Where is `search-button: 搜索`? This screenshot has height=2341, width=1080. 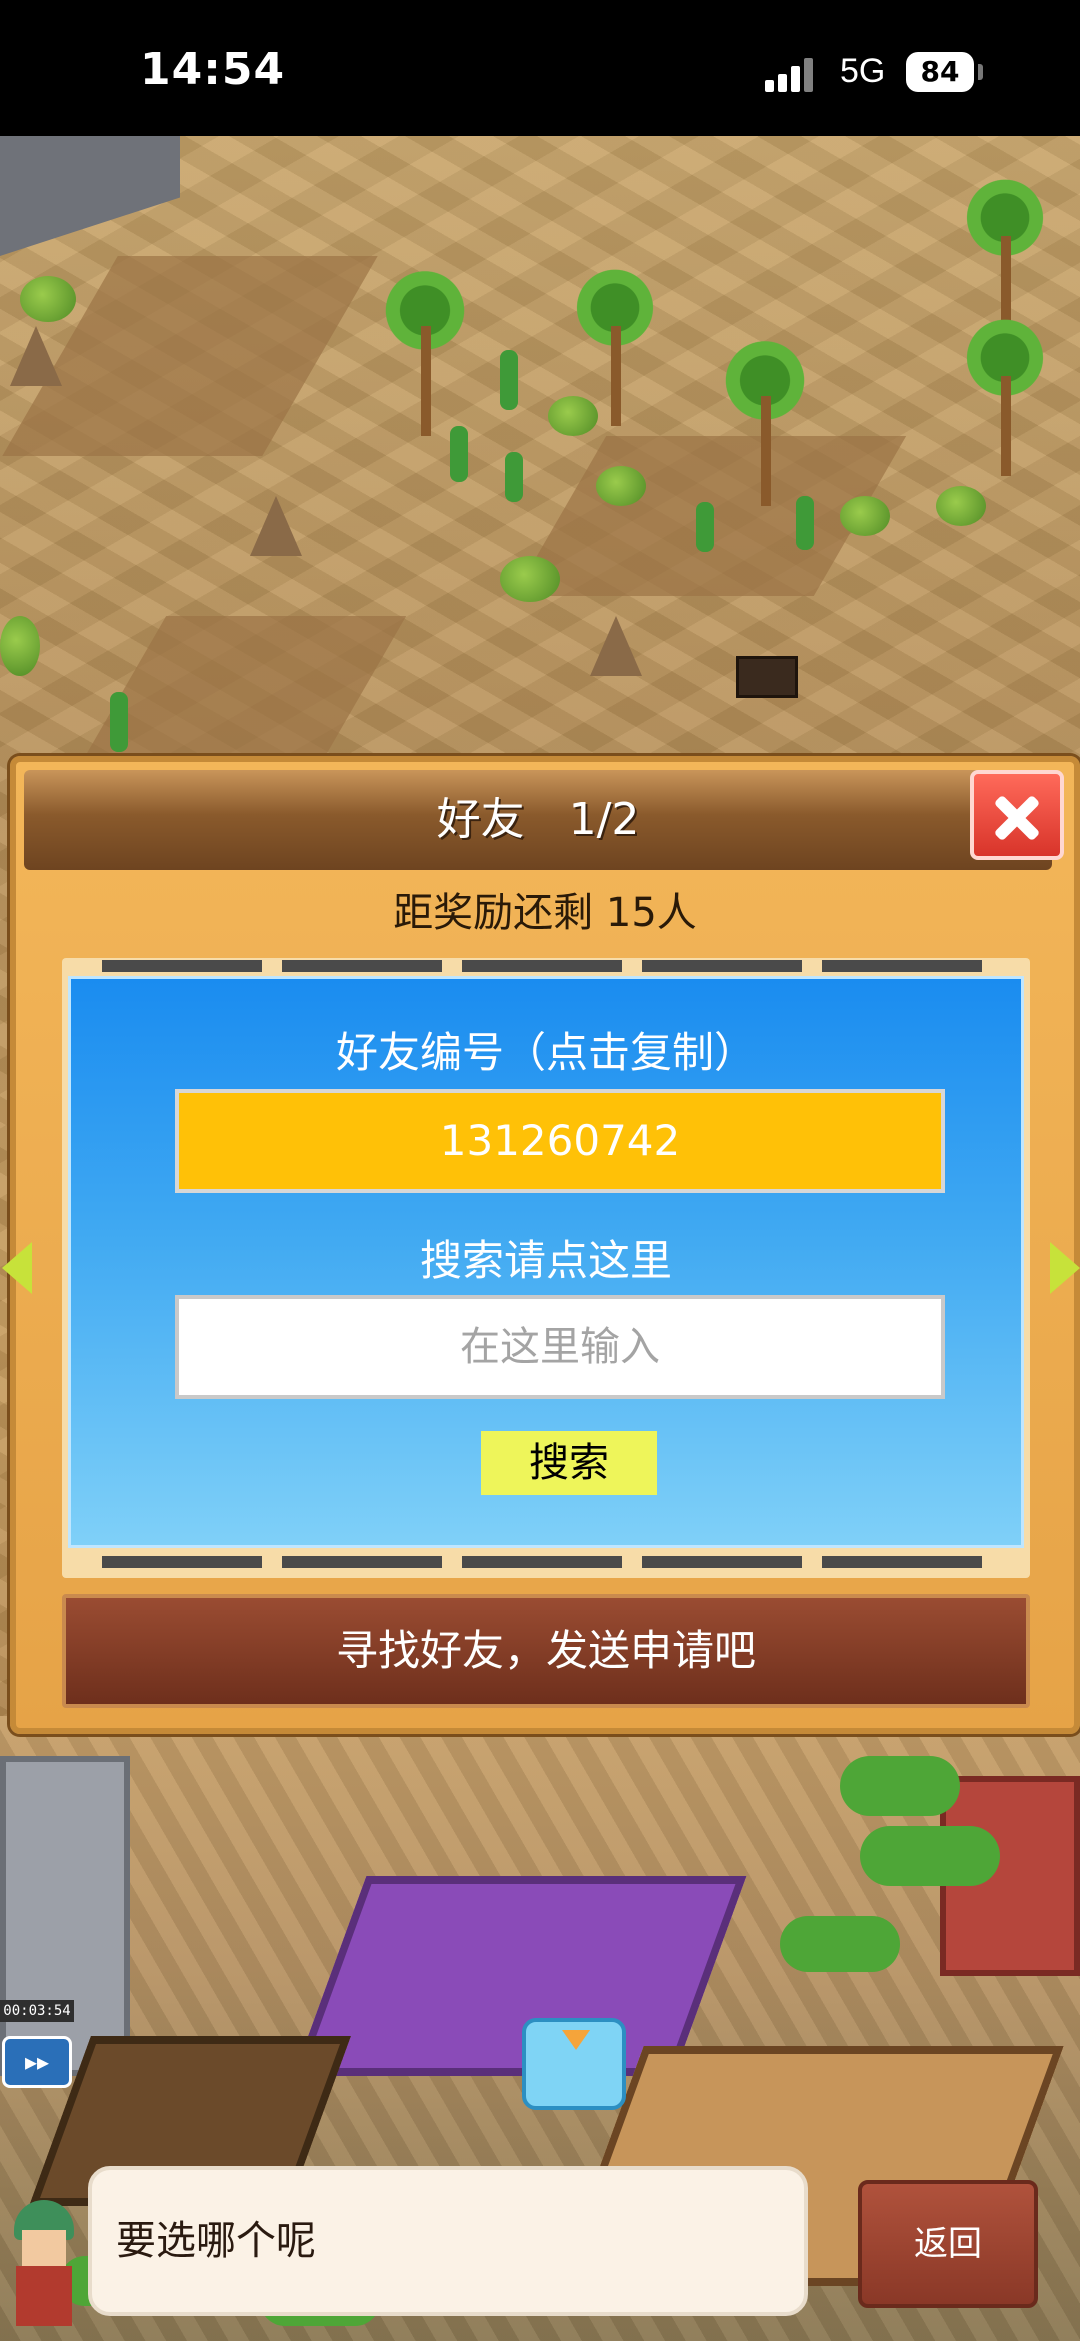
search-button: 搜索 is located at coordinates (569, 1463).